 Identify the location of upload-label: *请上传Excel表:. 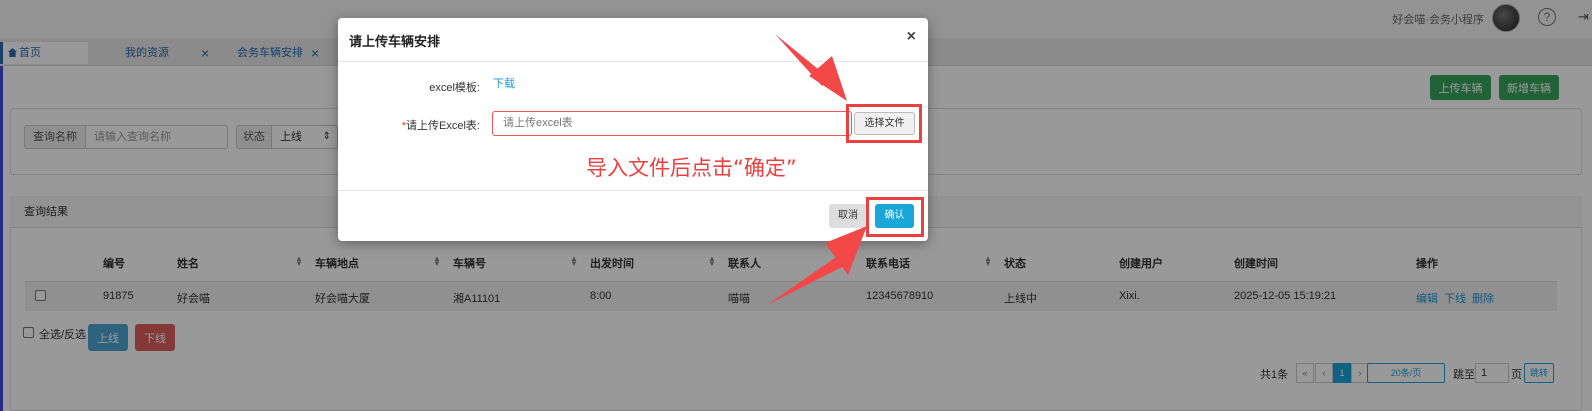
(429, 125).